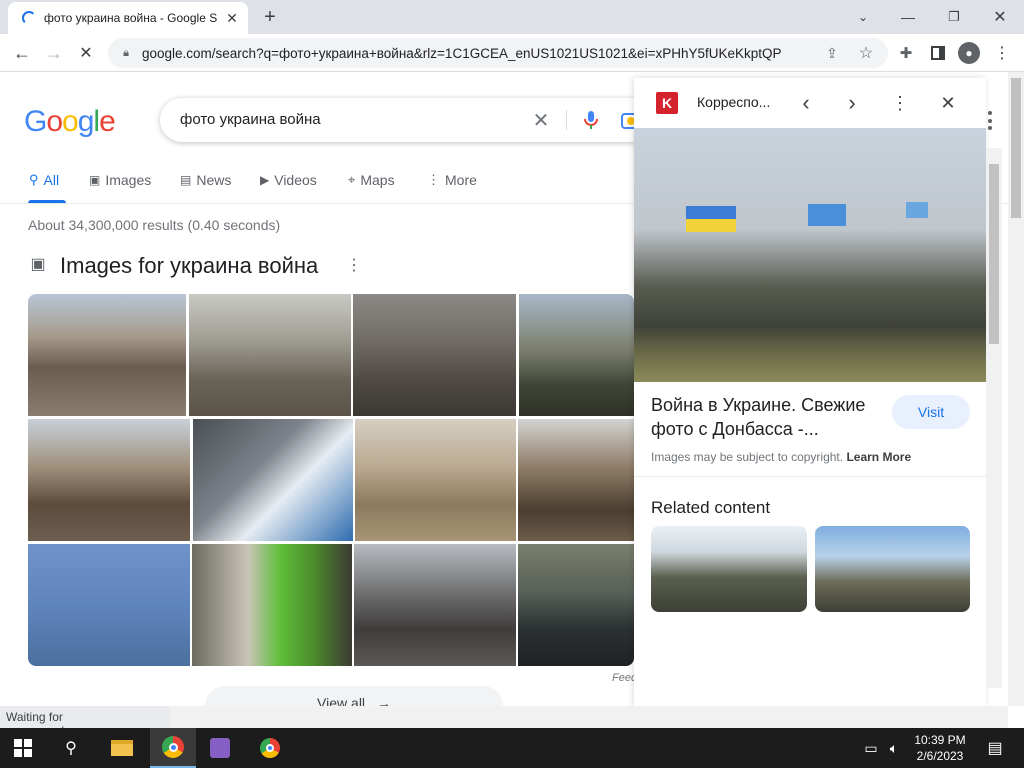  I want to click on panel-scroll-thumb, so click(994, 254).